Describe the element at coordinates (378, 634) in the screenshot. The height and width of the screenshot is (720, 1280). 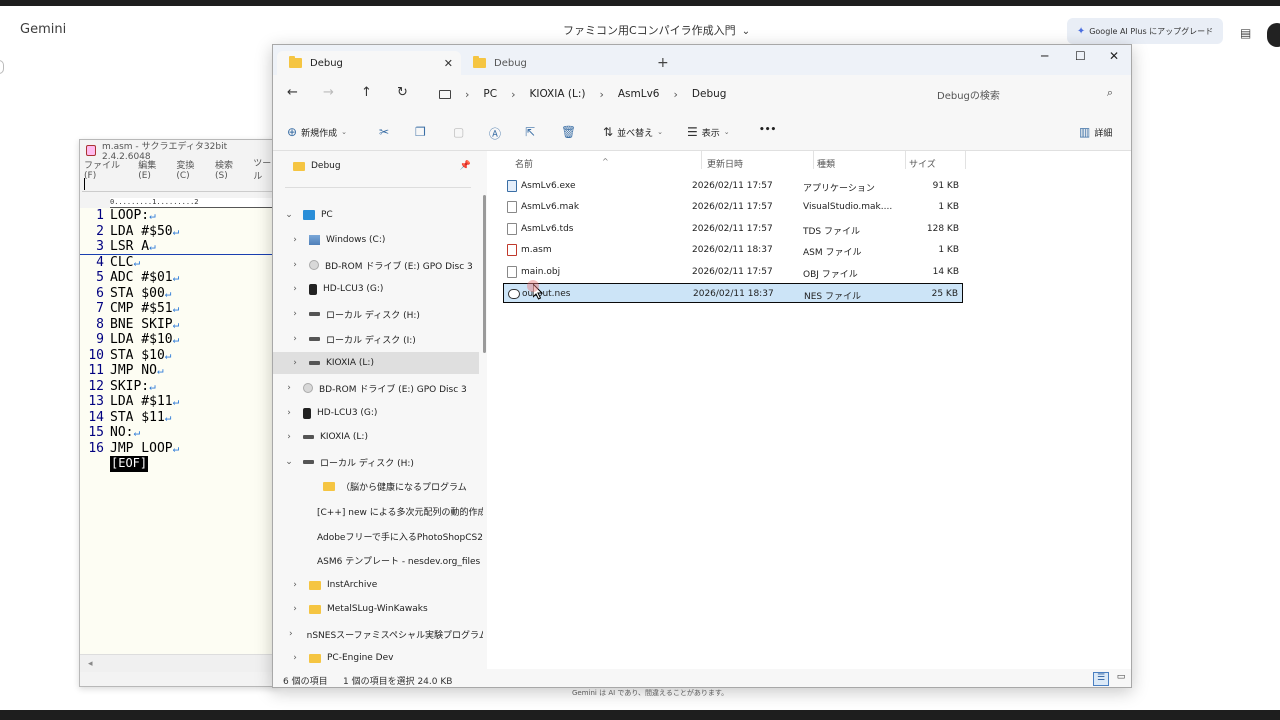
I see `nav-item: › nSNESスーファミスペシャル実験プログラム` at that location.